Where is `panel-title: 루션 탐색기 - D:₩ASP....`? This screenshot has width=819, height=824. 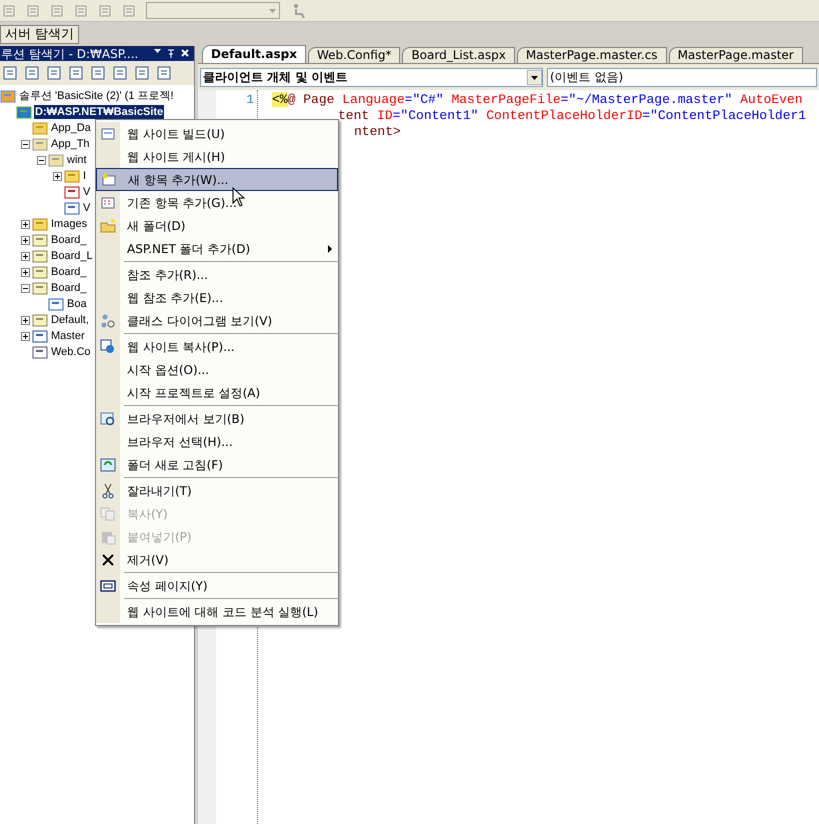
panel-title: 루션 탐색기 - D:₩ASP.... is located at coordinates (69, 53).